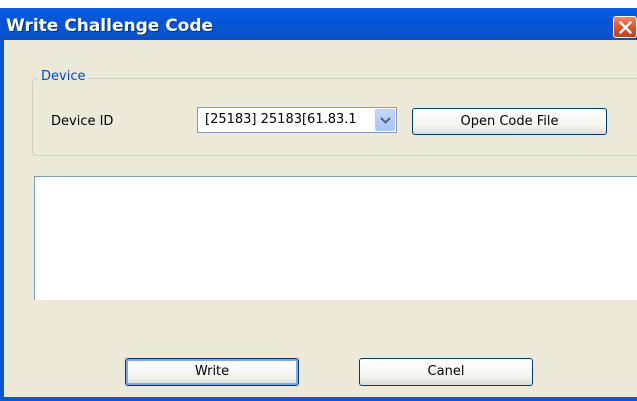 This screenshot has width=637, height=401. I want to click on window-frame-left, so click(2, 220).